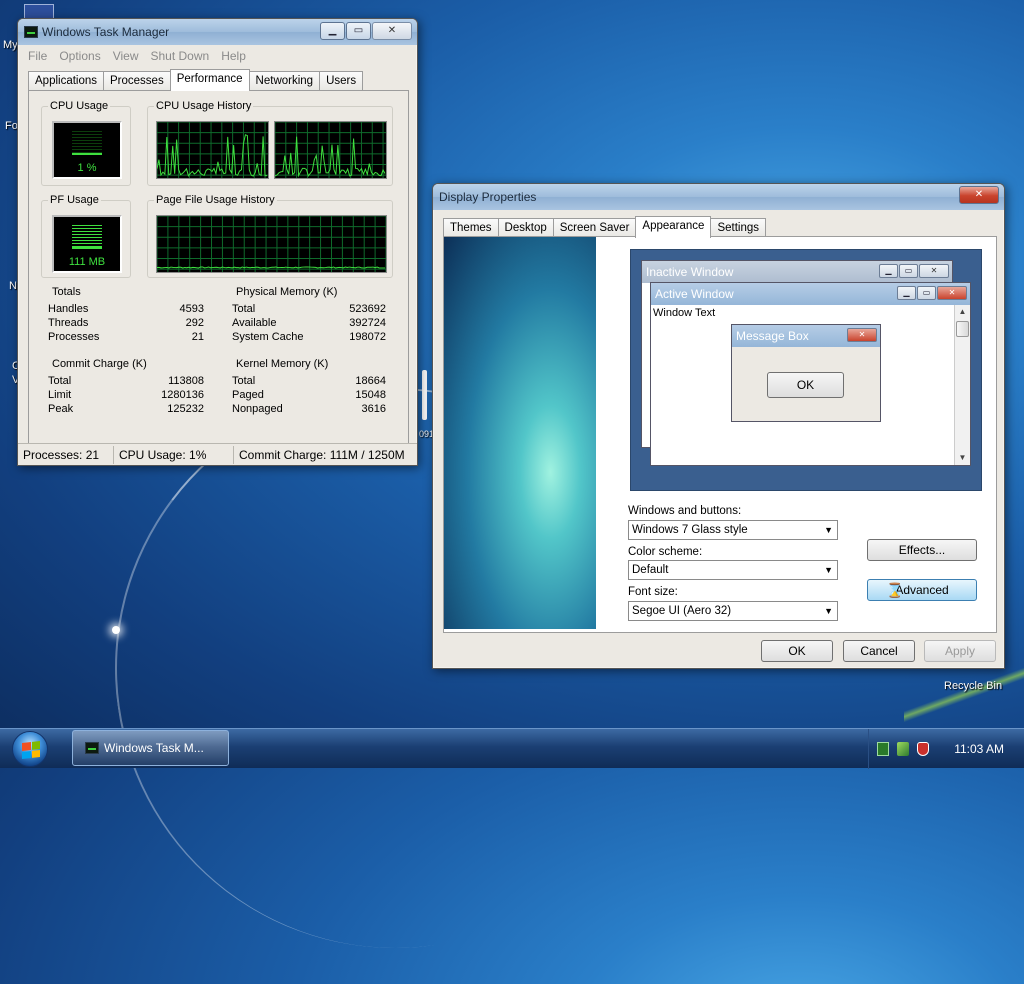  What do you see at coordinates (962, 311) in the screenshot?
I see `scroll-up-icon: ▲` at bounding box center [962, 311].